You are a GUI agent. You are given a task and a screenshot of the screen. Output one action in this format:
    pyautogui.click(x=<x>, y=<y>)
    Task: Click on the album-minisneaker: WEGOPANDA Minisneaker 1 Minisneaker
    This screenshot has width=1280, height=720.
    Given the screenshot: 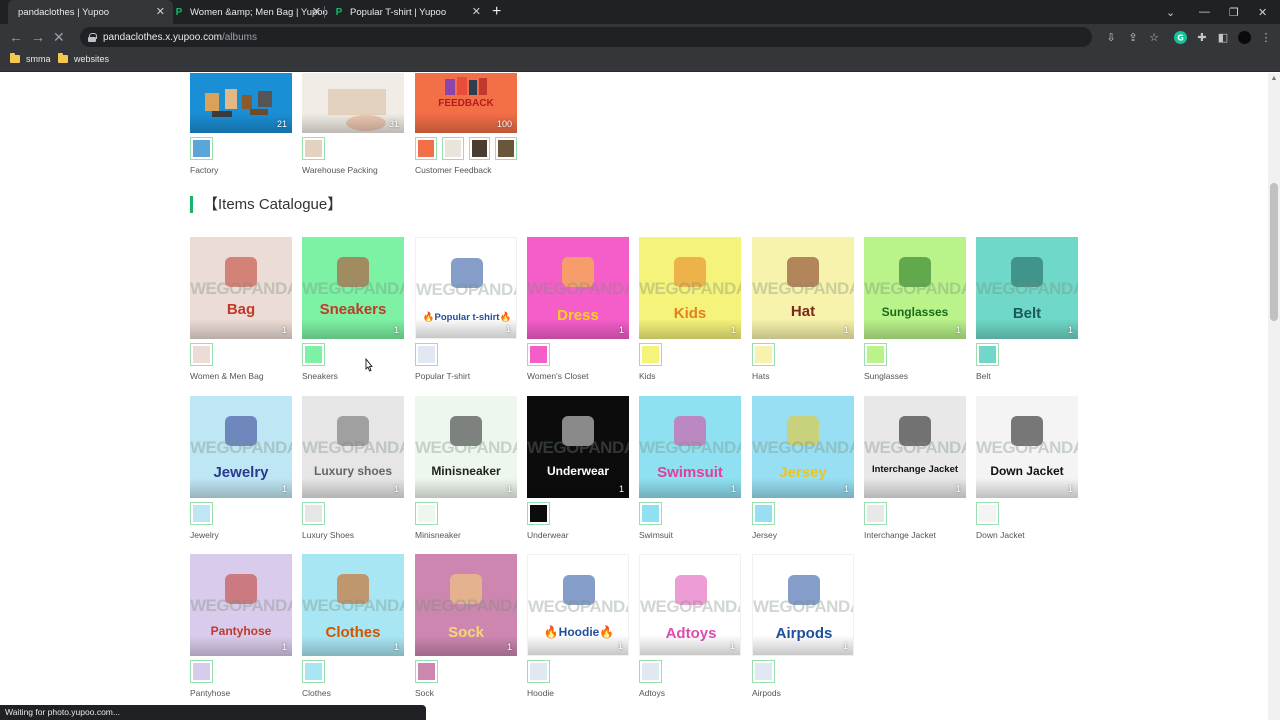 What is the action you would take?
    pyautogui.click(x=466, y=468)
    